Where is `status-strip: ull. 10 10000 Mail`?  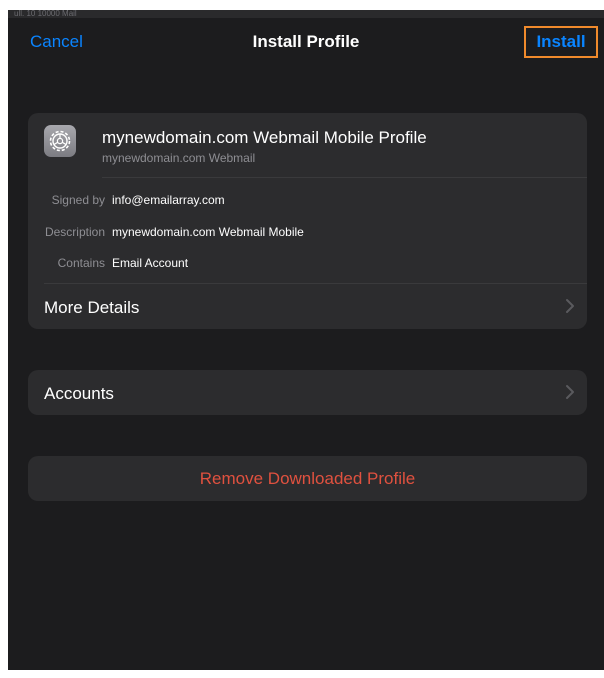 status-strip: ull. 10 10000 Mail is located at coordinates (306, 14).